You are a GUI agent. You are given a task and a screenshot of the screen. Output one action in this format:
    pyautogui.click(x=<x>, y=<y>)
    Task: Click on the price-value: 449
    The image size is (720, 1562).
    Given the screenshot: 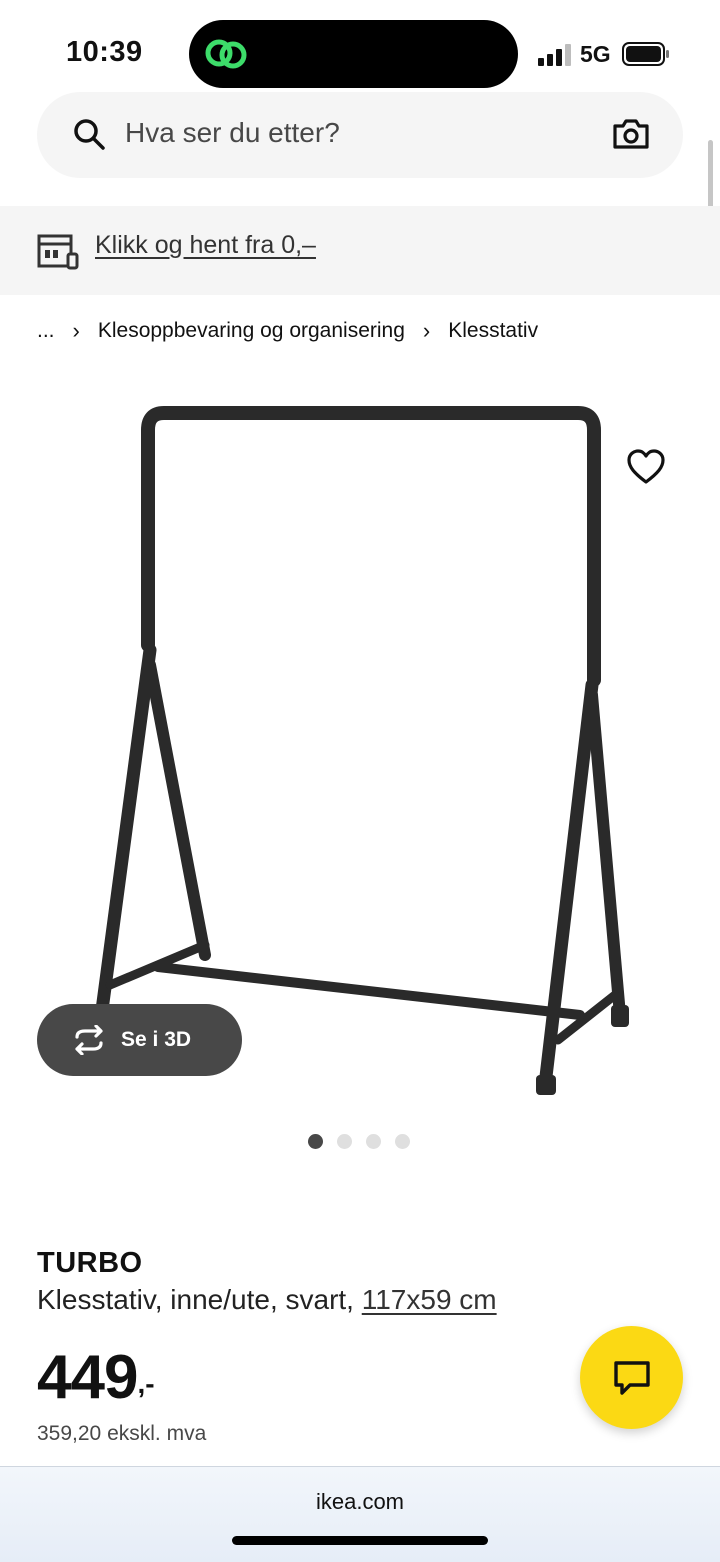 What is the action you would take?
    pyautogui.click(x=87, y=1377)
    